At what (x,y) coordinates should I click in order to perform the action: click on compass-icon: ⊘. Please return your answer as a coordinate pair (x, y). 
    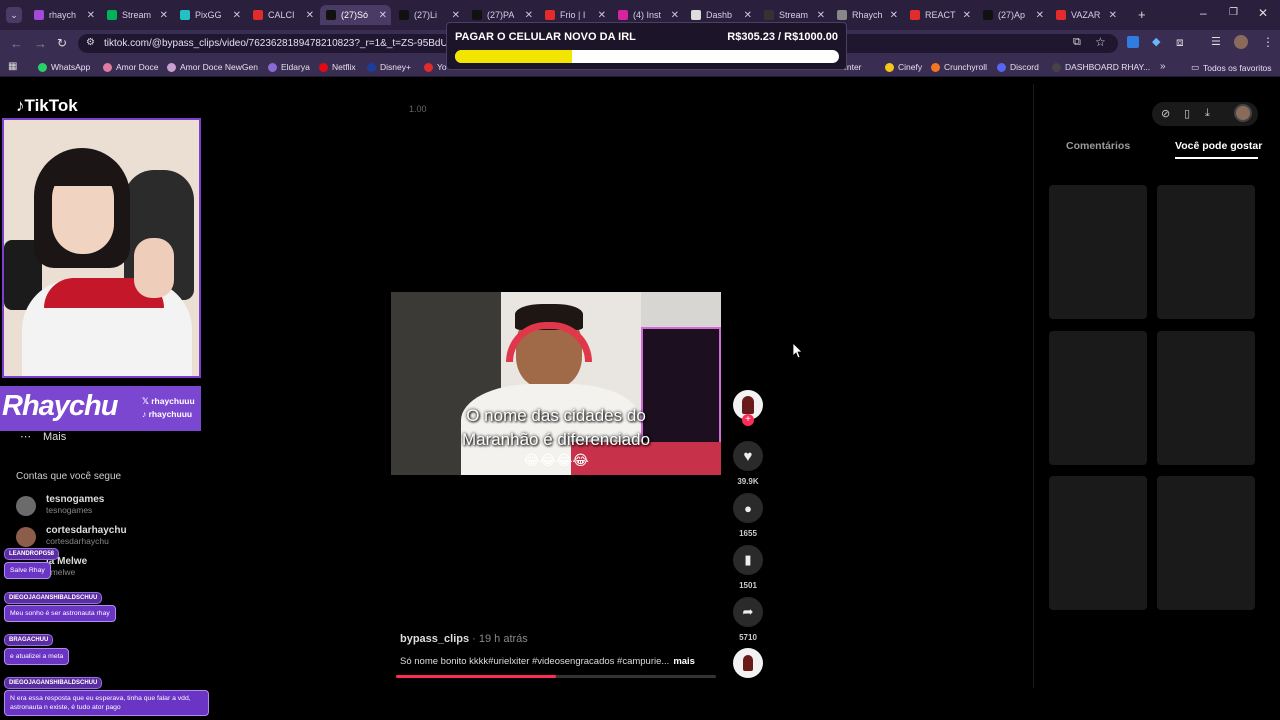
    Looking at the image, I should click on (1165, 113).